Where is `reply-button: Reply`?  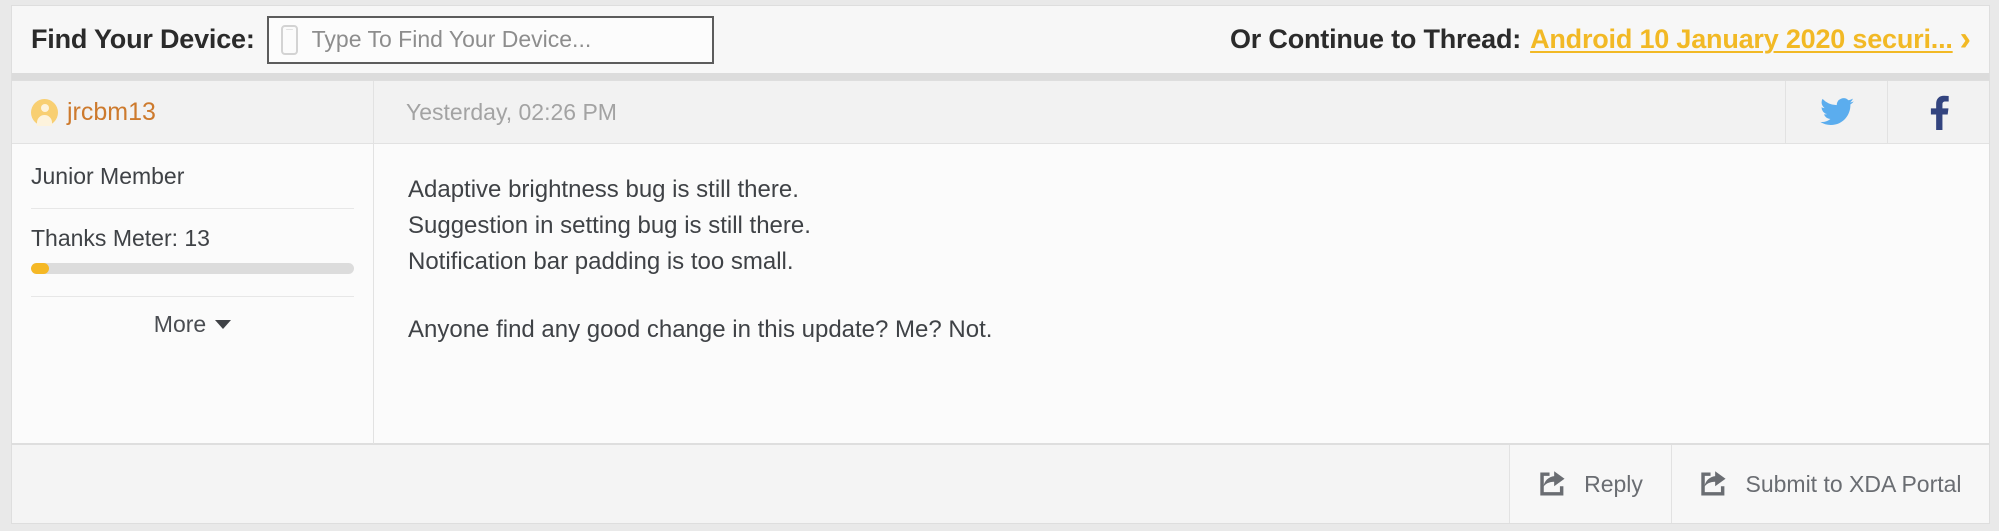
reply-button: Reply is located at coordinates (1590, 484).